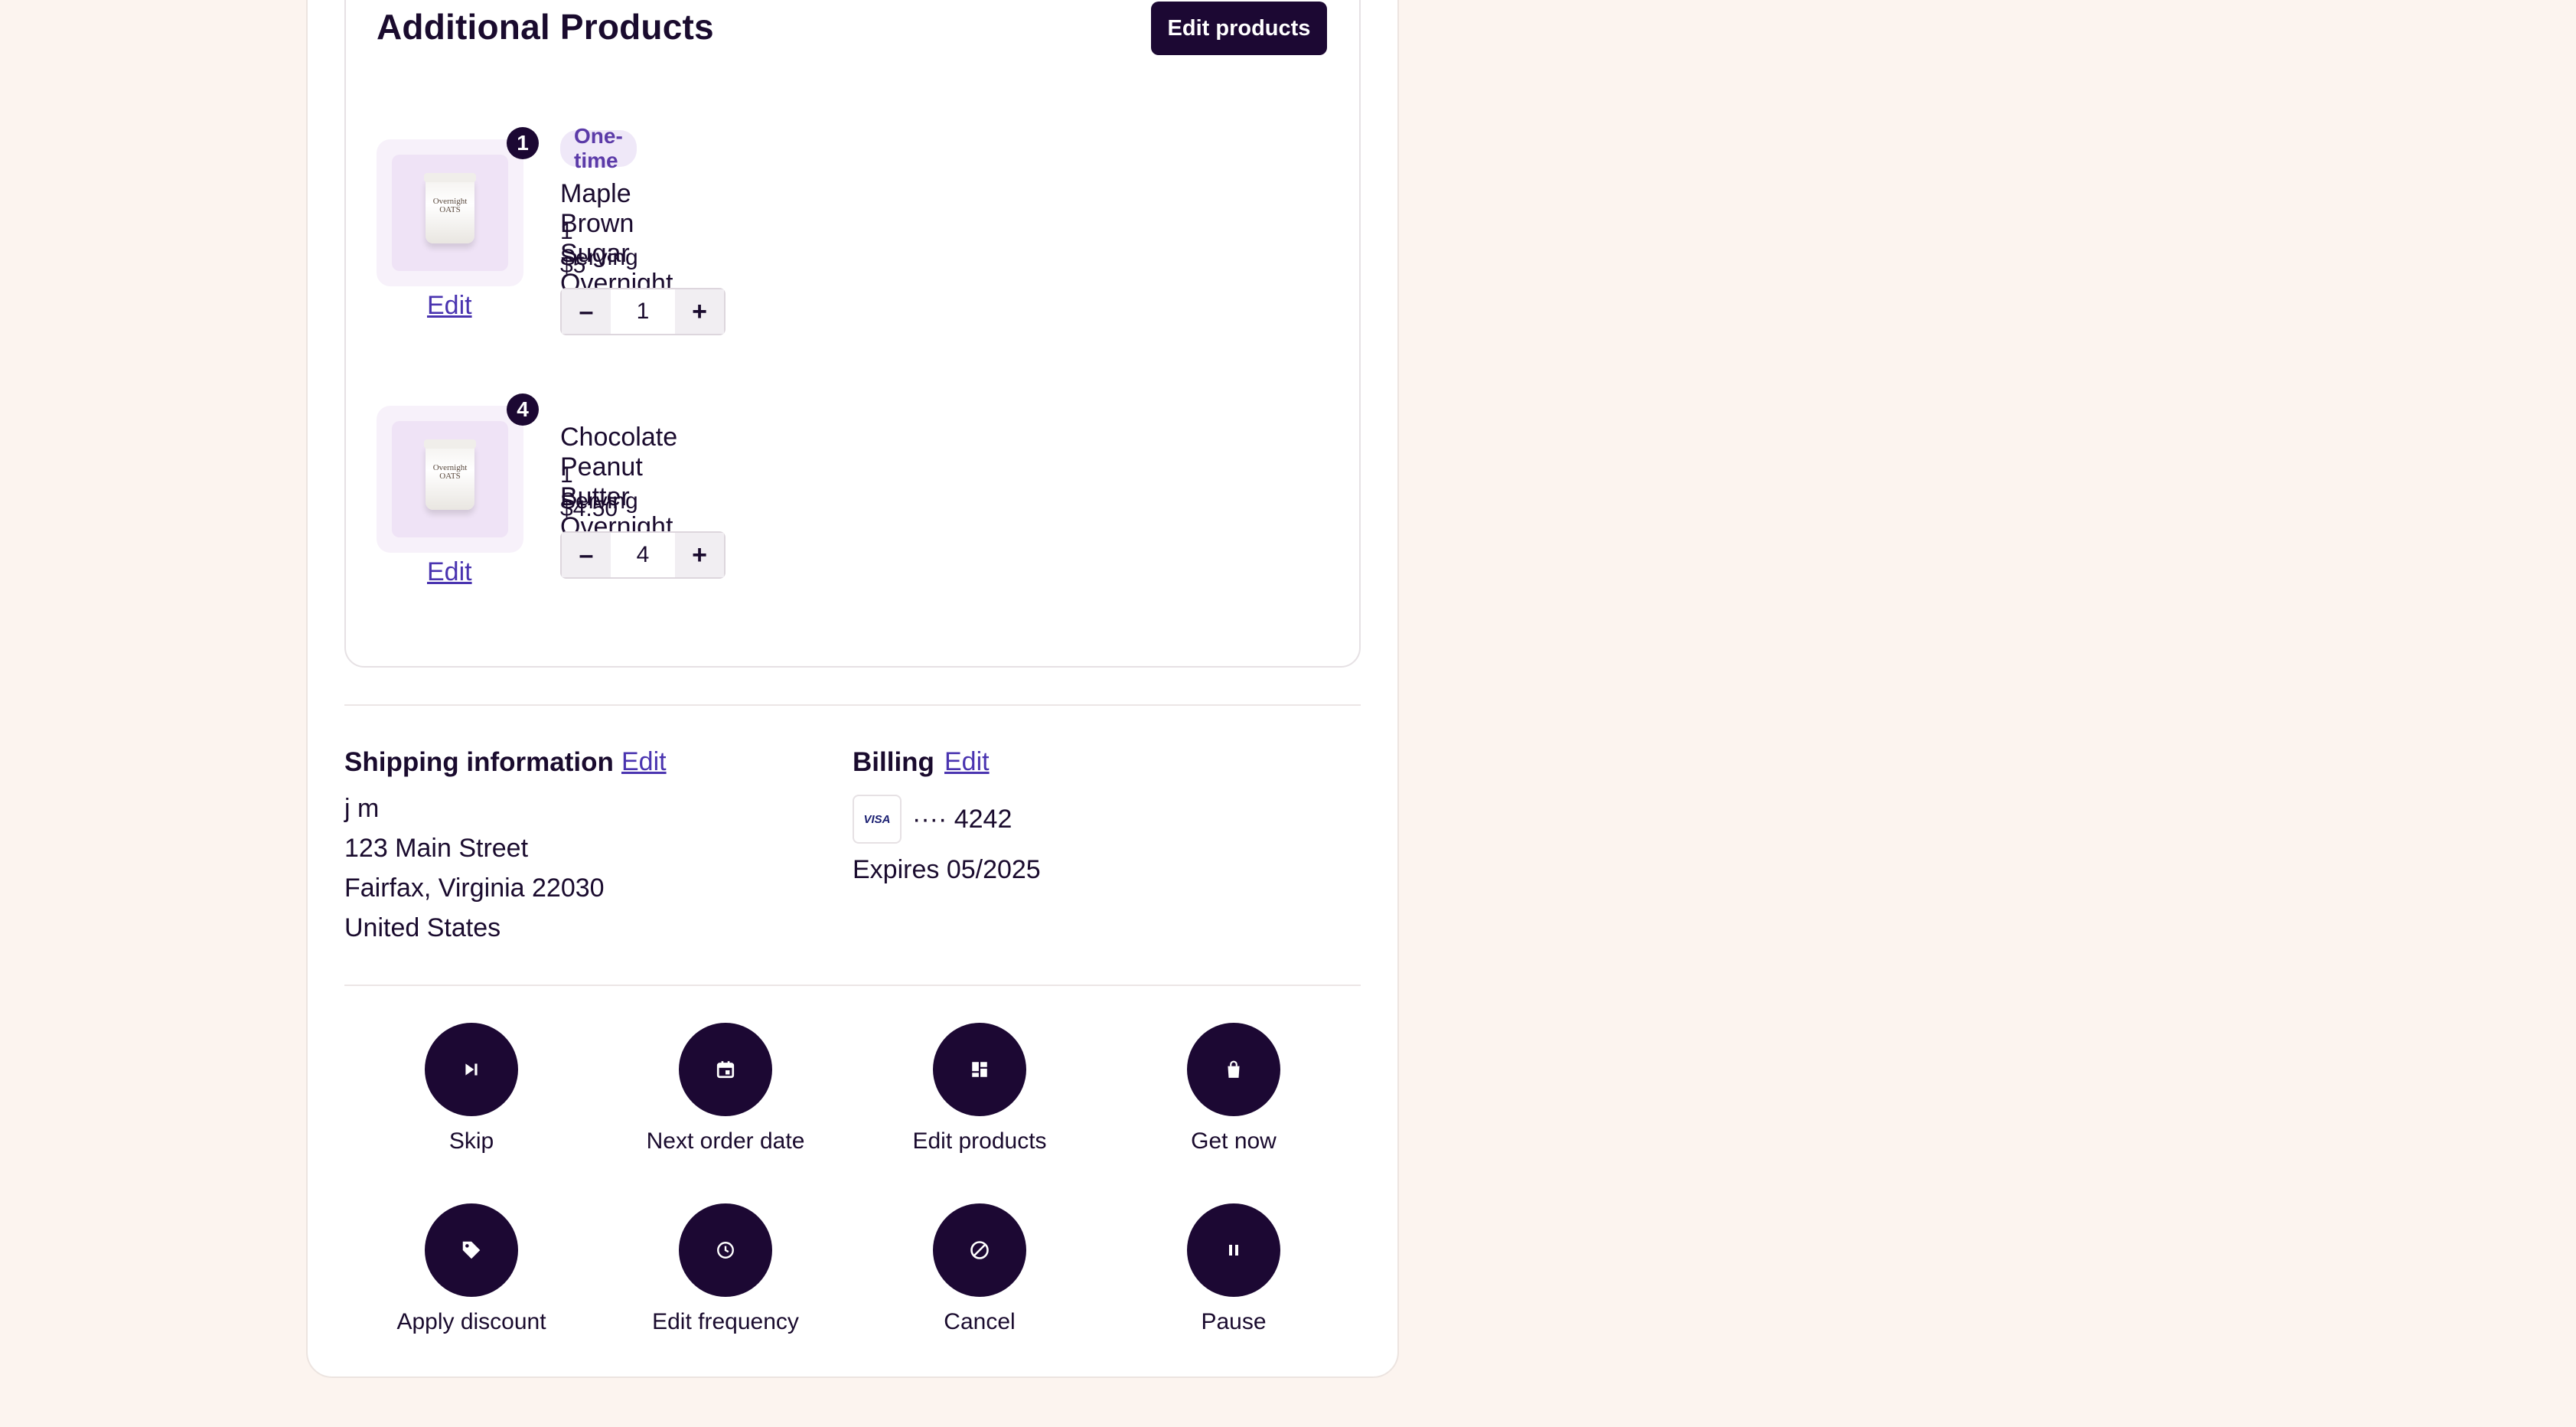 This screenshot has width=2576, height=1427. I want to click on action-cancel: Cancel, so click(980, 1269).